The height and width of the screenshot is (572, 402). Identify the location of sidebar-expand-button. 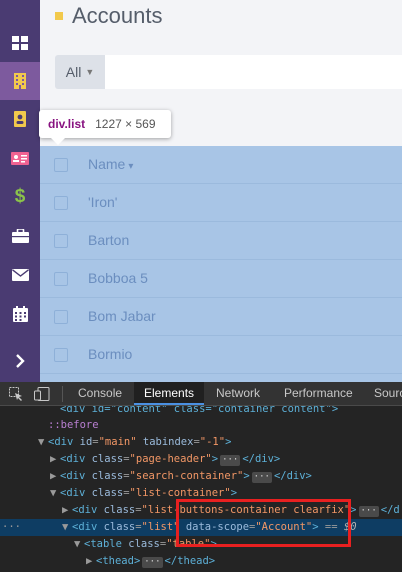
(20, 361).